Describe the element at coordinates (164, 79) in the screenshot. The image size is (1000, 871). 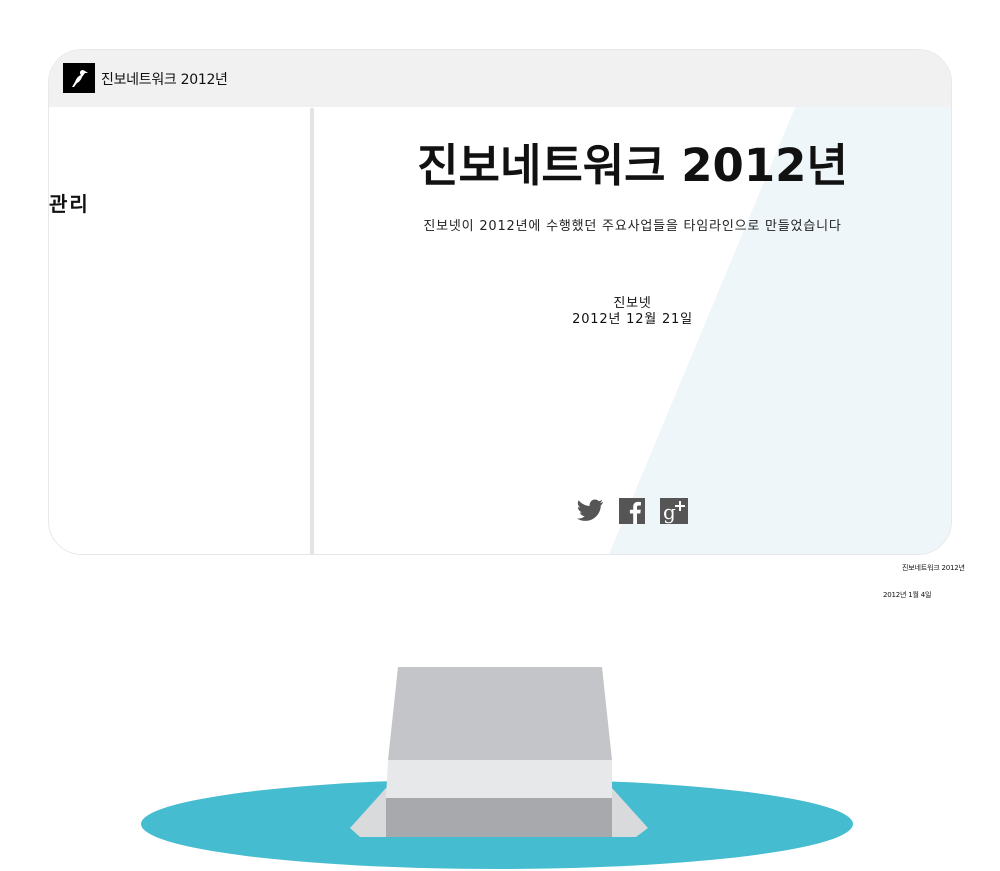
I see `site-title: 진보네트워크 2012년` at that location.